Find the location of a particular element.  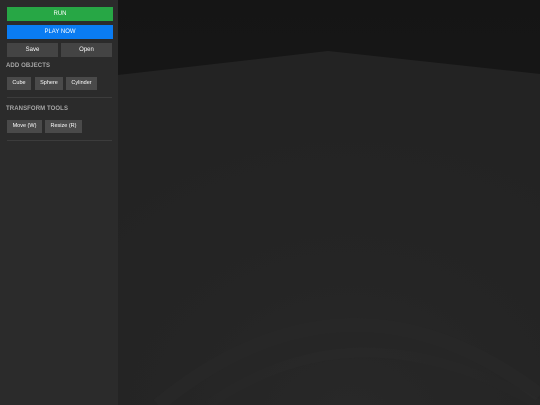

open-button: Open is located at coordinates (86, 50).